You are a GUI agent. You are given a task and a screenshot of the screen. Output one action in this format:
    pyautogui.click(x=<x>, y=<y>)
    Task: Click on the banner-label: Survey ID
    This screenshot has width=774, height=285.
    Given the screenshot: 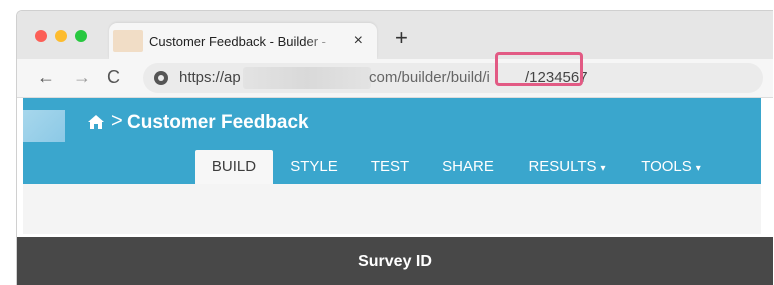 What is the action you would take?
    pyautogui.click(x=395, y=261)
    